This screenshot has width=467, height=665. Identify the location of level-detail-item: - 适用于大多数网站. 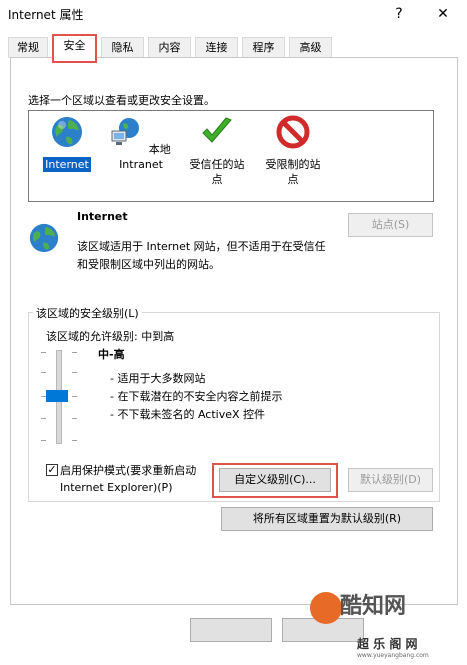
(158, 378).